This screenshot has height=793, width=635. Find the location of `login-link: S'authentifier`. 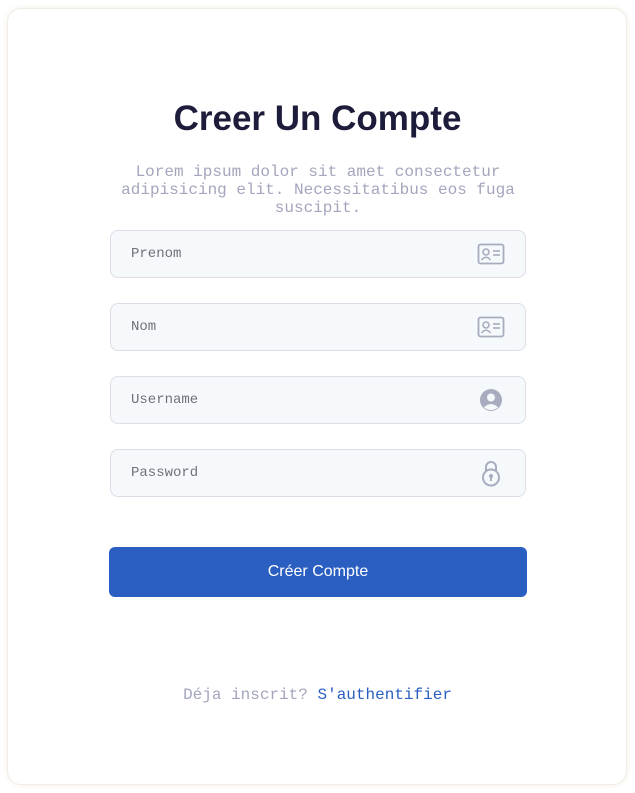

login-link: S'authentifier is located at coordinates (385, 695).